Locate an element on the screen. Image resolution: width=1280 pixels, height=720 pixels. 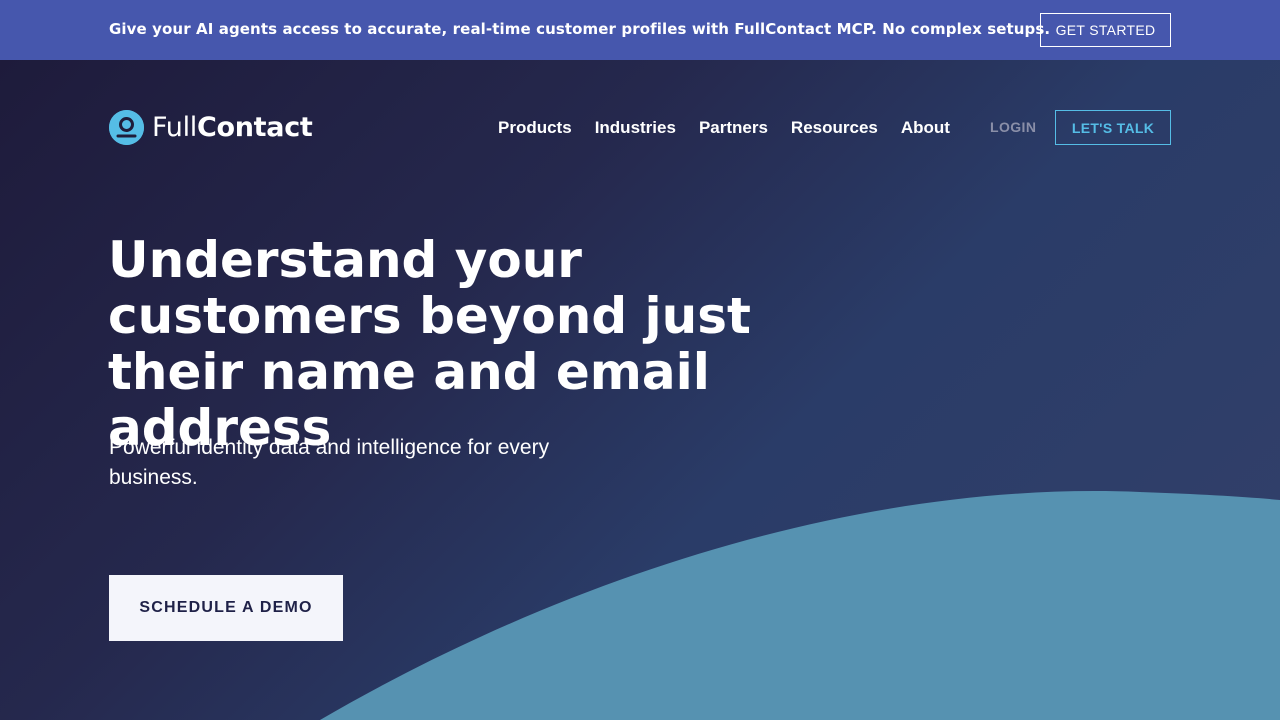
brand-name-light: Full is located at coordinates (174, 127).